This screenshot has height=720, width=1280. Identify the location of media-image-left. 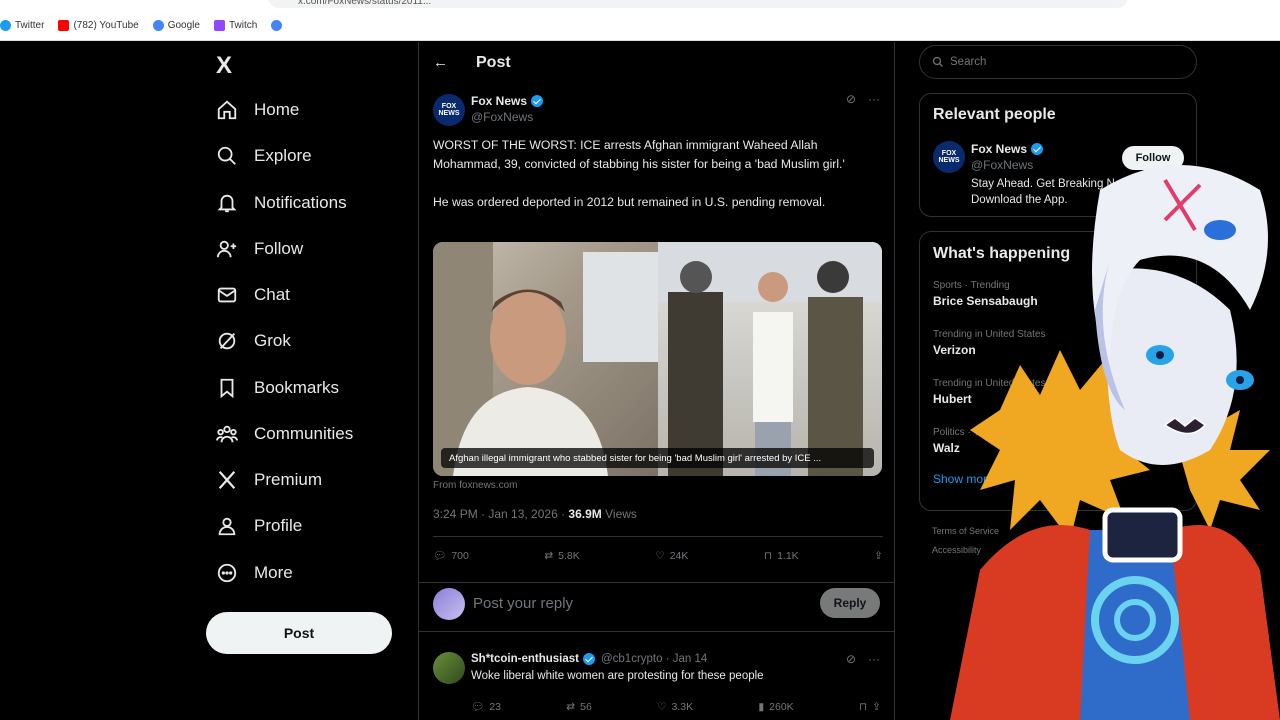
(545, 359).